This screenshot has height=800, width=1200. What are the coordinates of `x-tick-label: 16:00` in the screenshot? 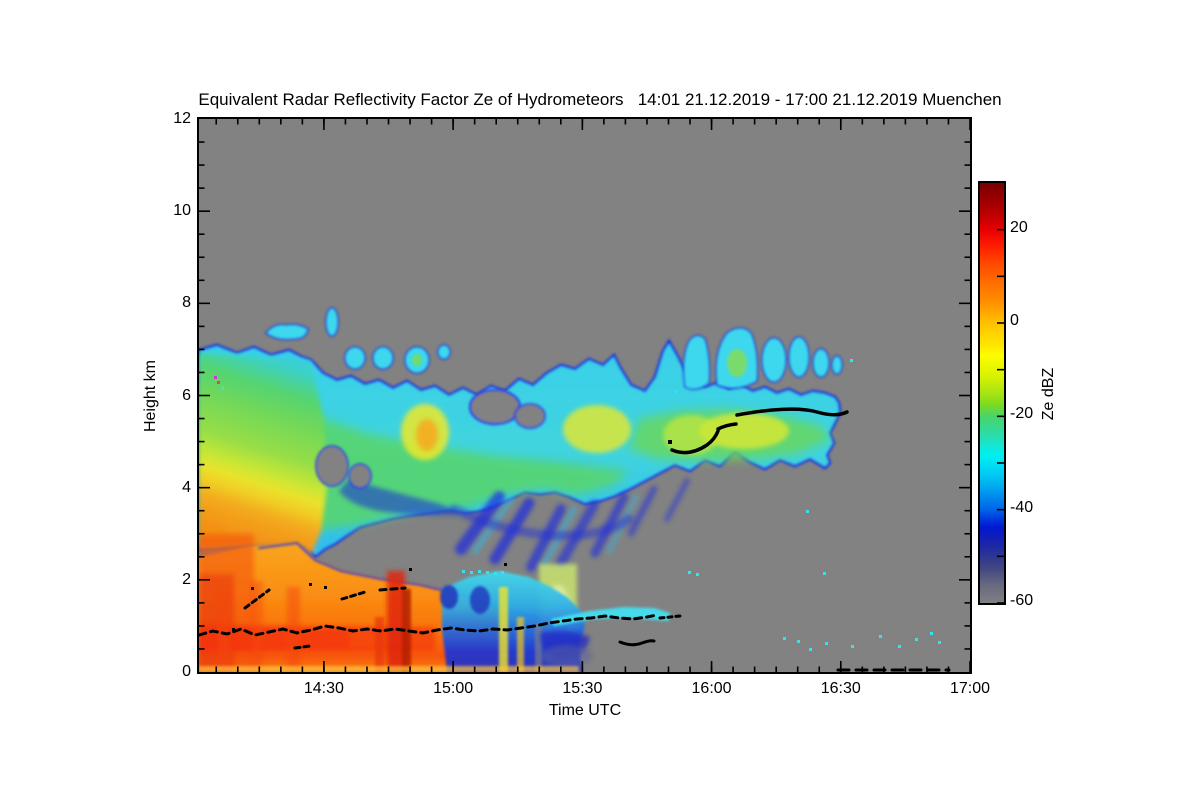 It's located at (711, 688).